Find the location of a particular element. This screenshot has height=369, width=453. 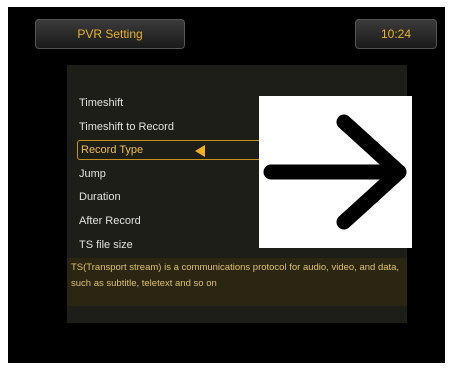

menu-item-label: TS file size is located at coordinates (106, 245).